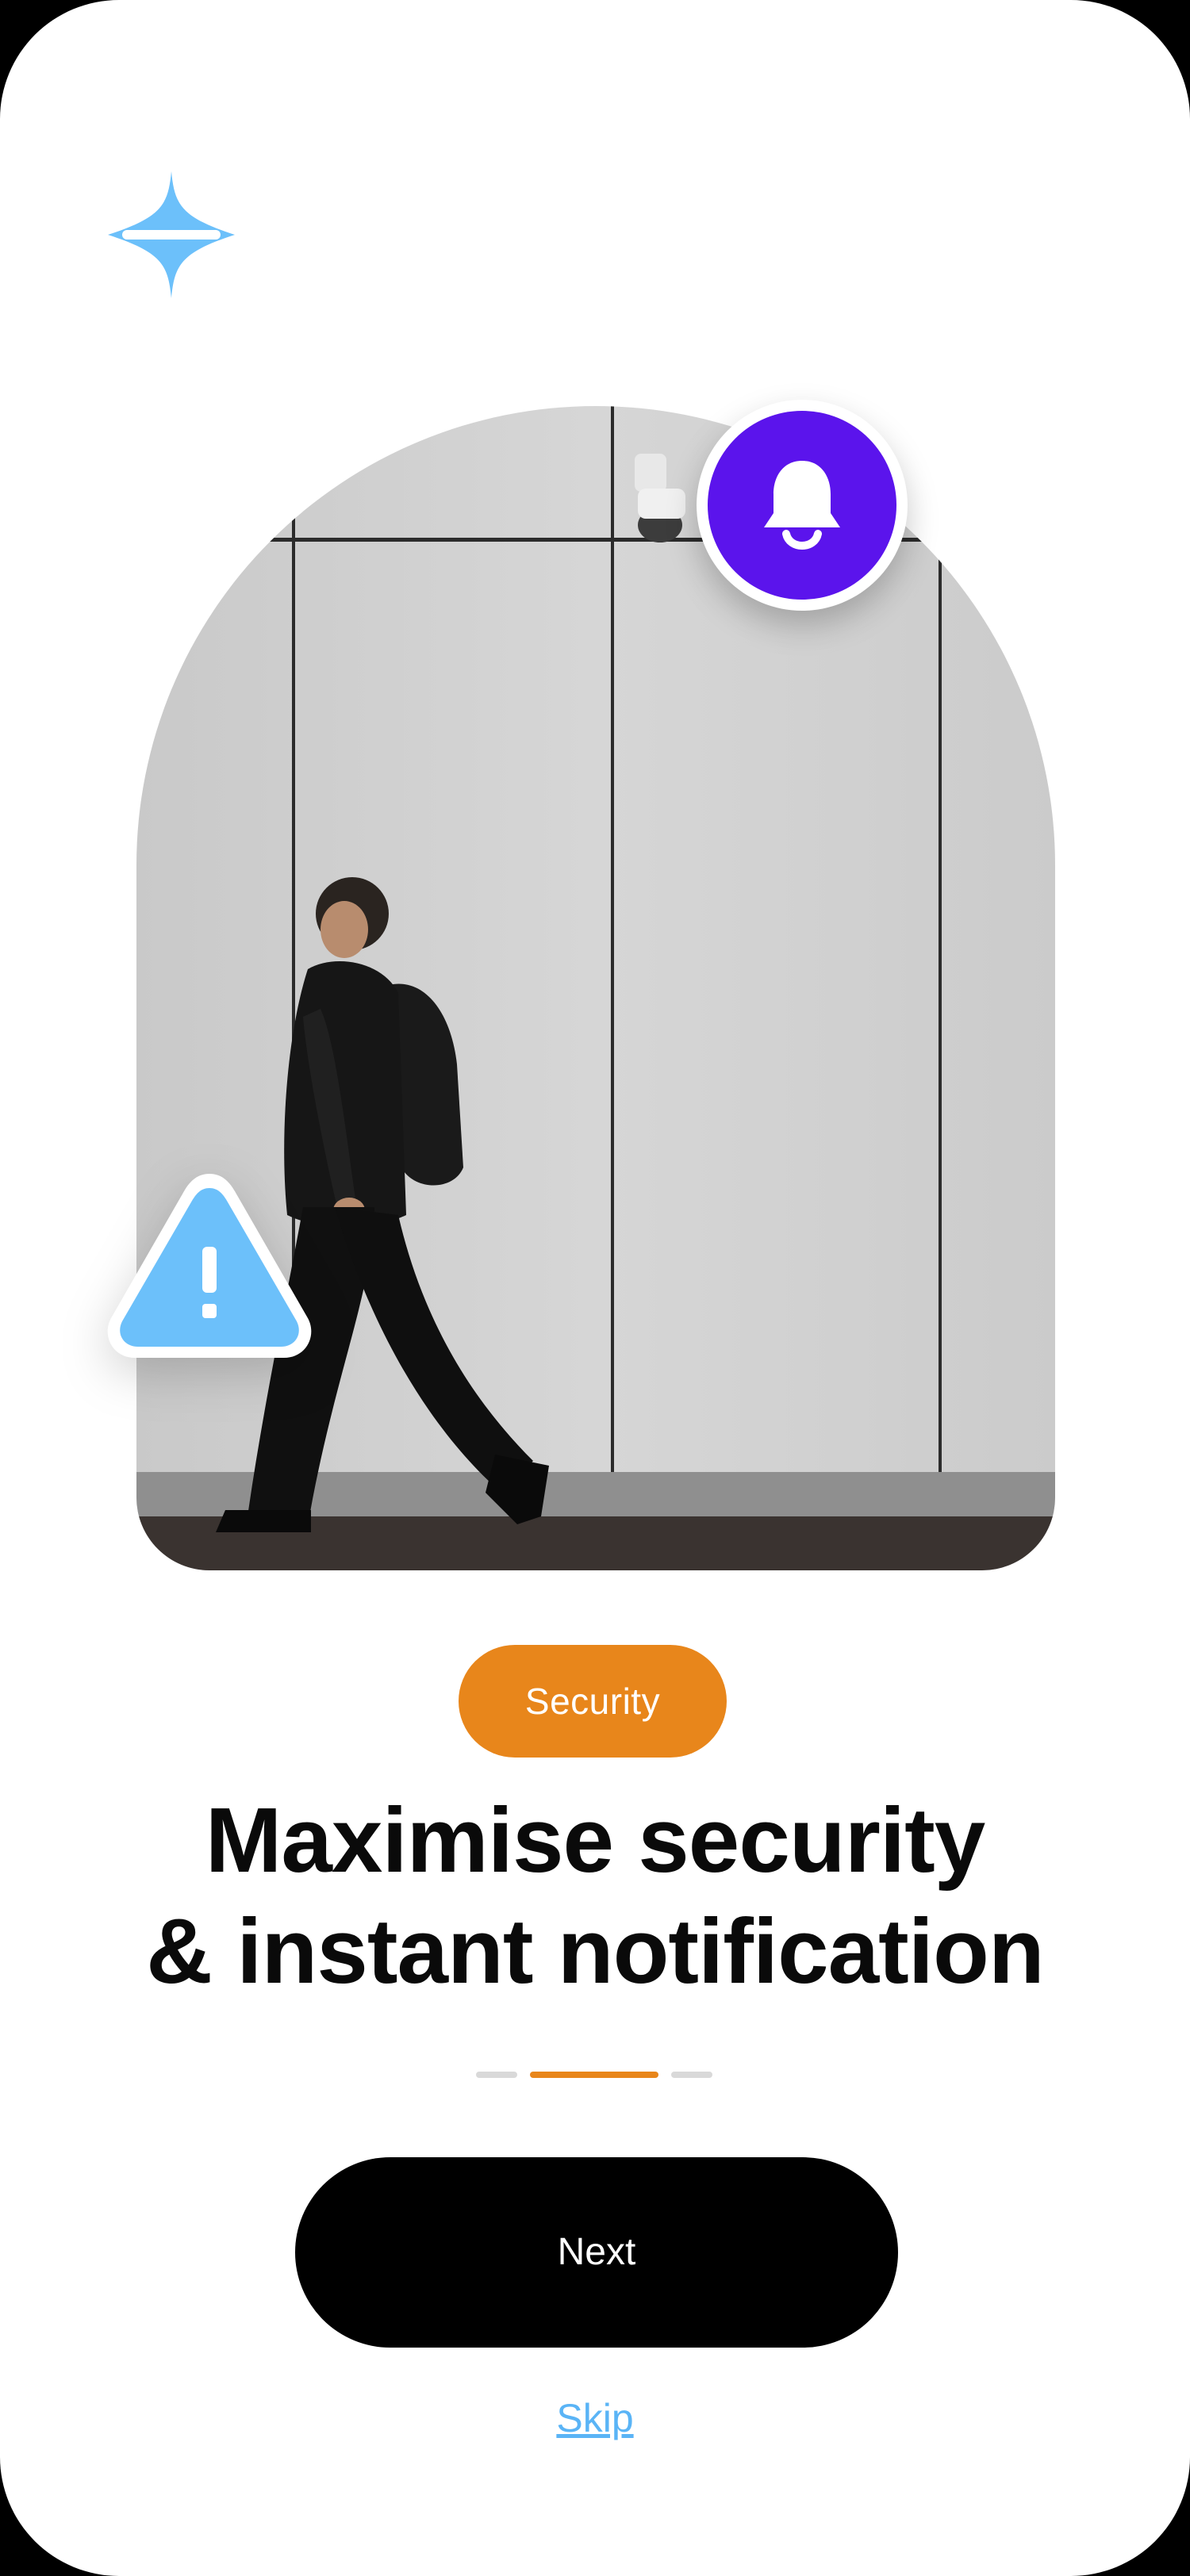  What do you see at coordinates (593, 1702) in the screenshot?
I see `category-tag: Security` at bounding box center [593, 1702].